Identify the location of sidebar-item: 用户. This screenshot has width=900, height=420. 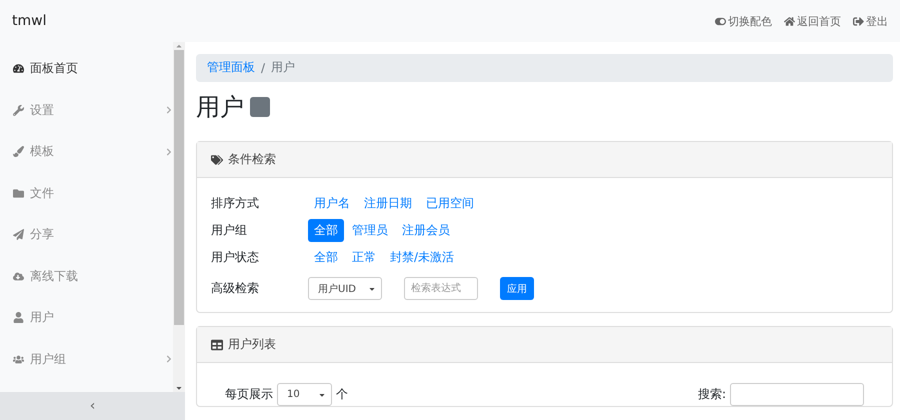
(86, 317).